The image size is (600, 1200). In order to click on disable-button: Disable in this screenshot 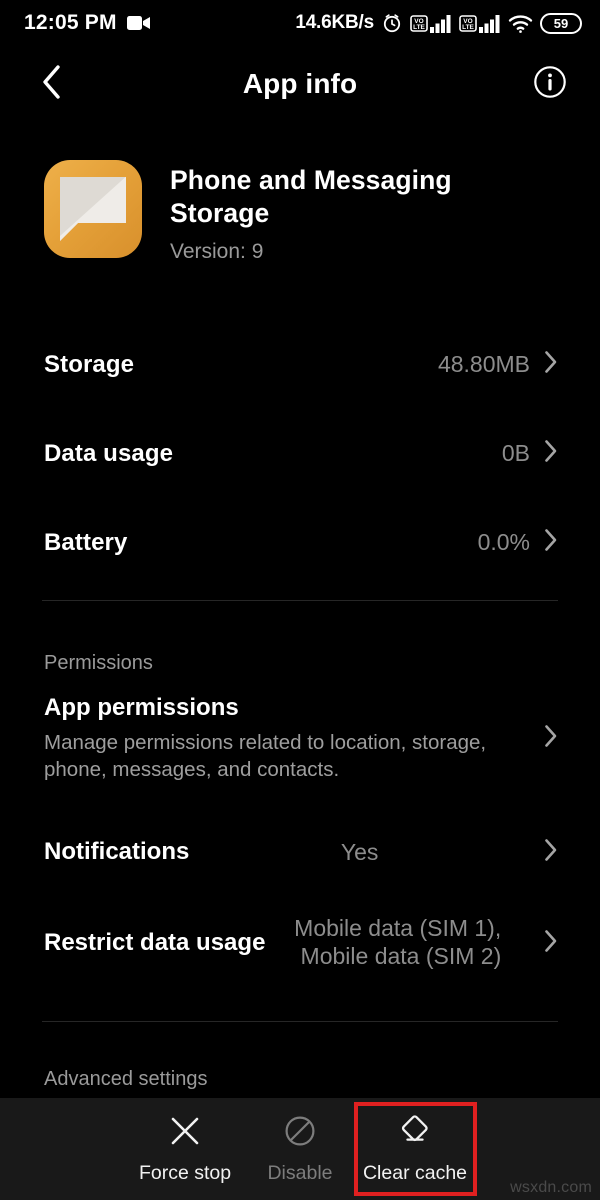, I will do `click(300, 1149)`.